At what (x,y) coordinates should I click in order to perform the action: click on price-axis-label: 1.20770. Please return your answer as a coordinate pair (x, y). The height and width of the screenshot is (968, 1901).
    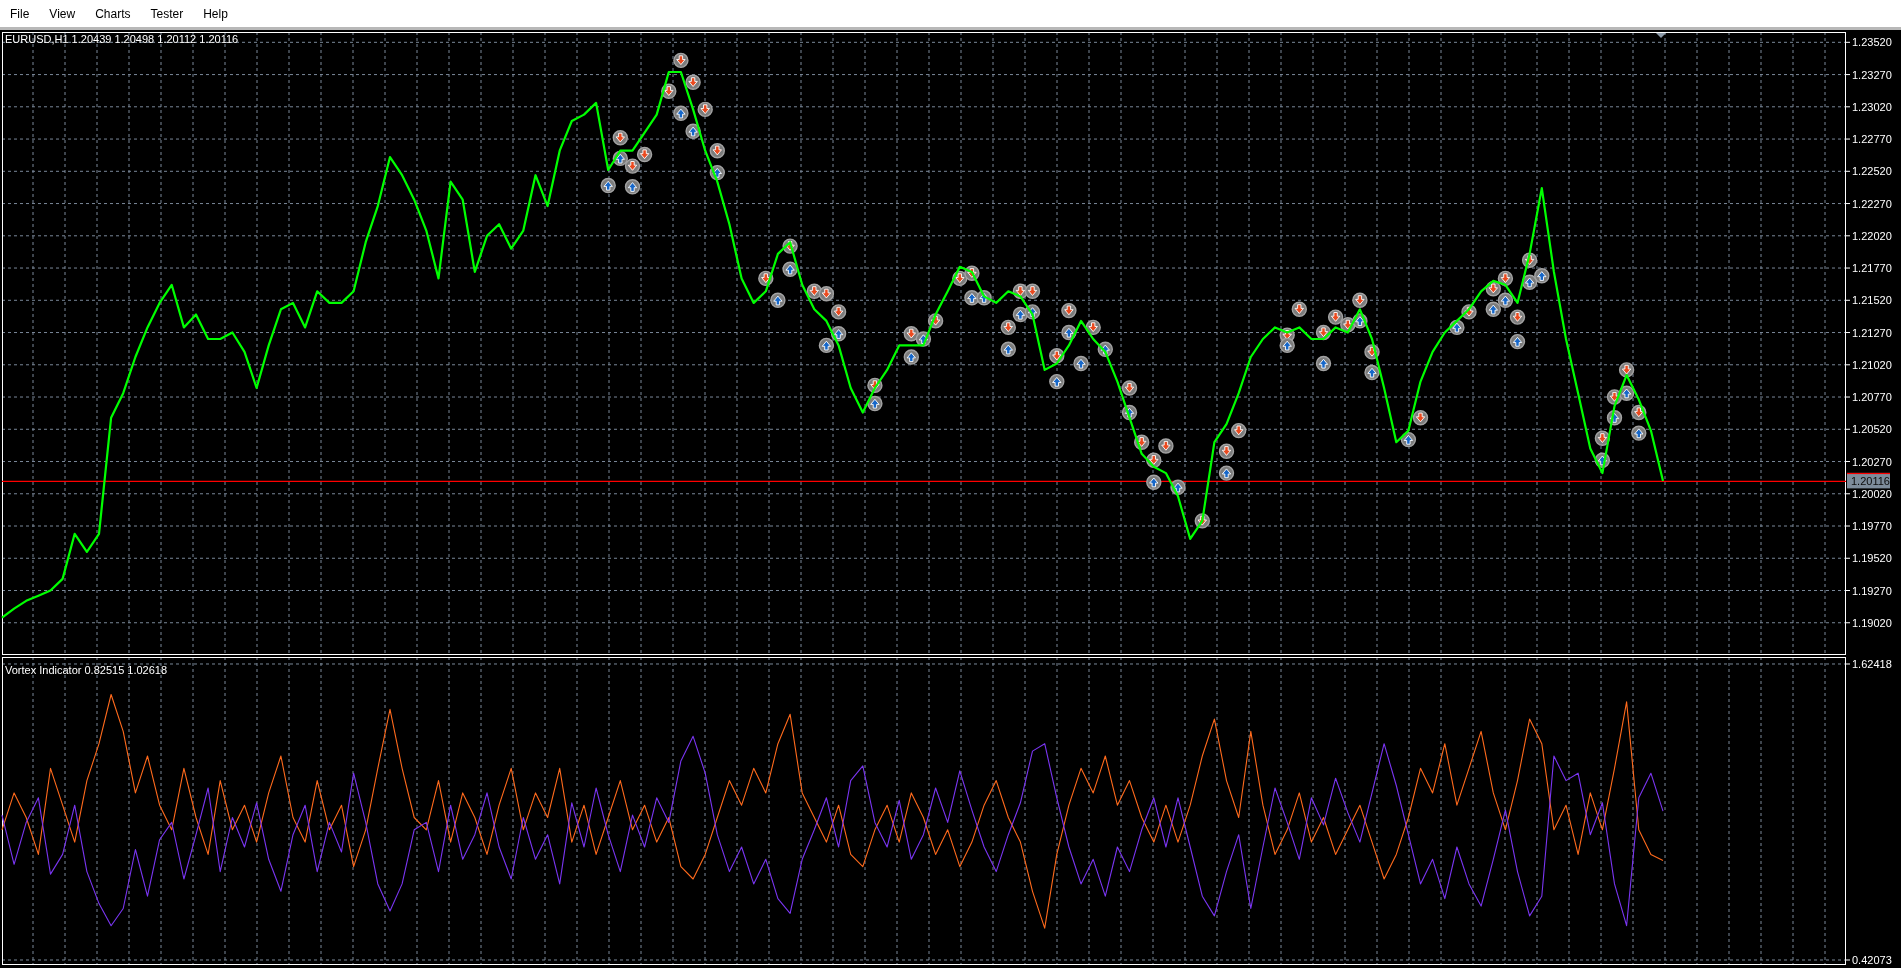
    Looking at the image, I should click on (1872, 397).